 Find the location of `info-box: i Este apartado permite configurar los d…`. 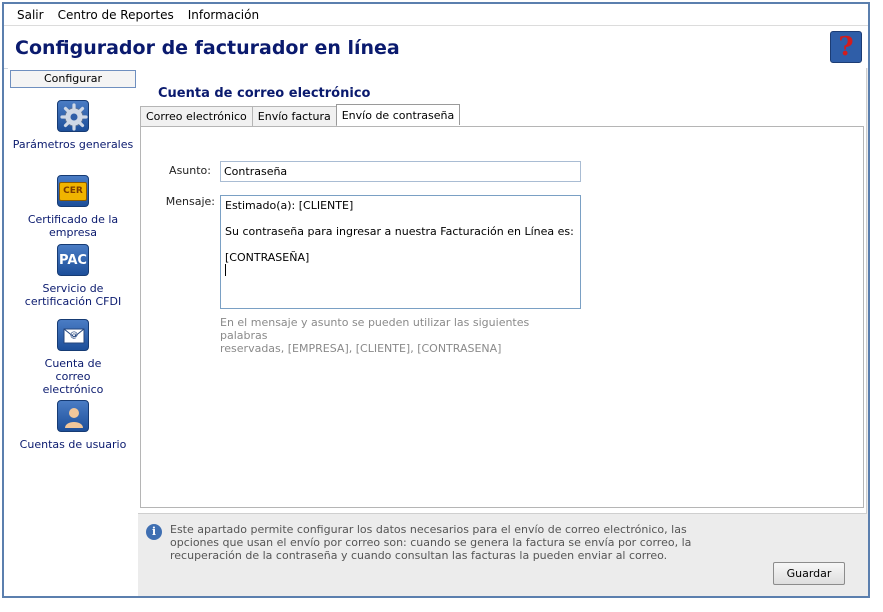

info-box: i Este apartado permite configurar los d… is located at coordinates (426, 542).